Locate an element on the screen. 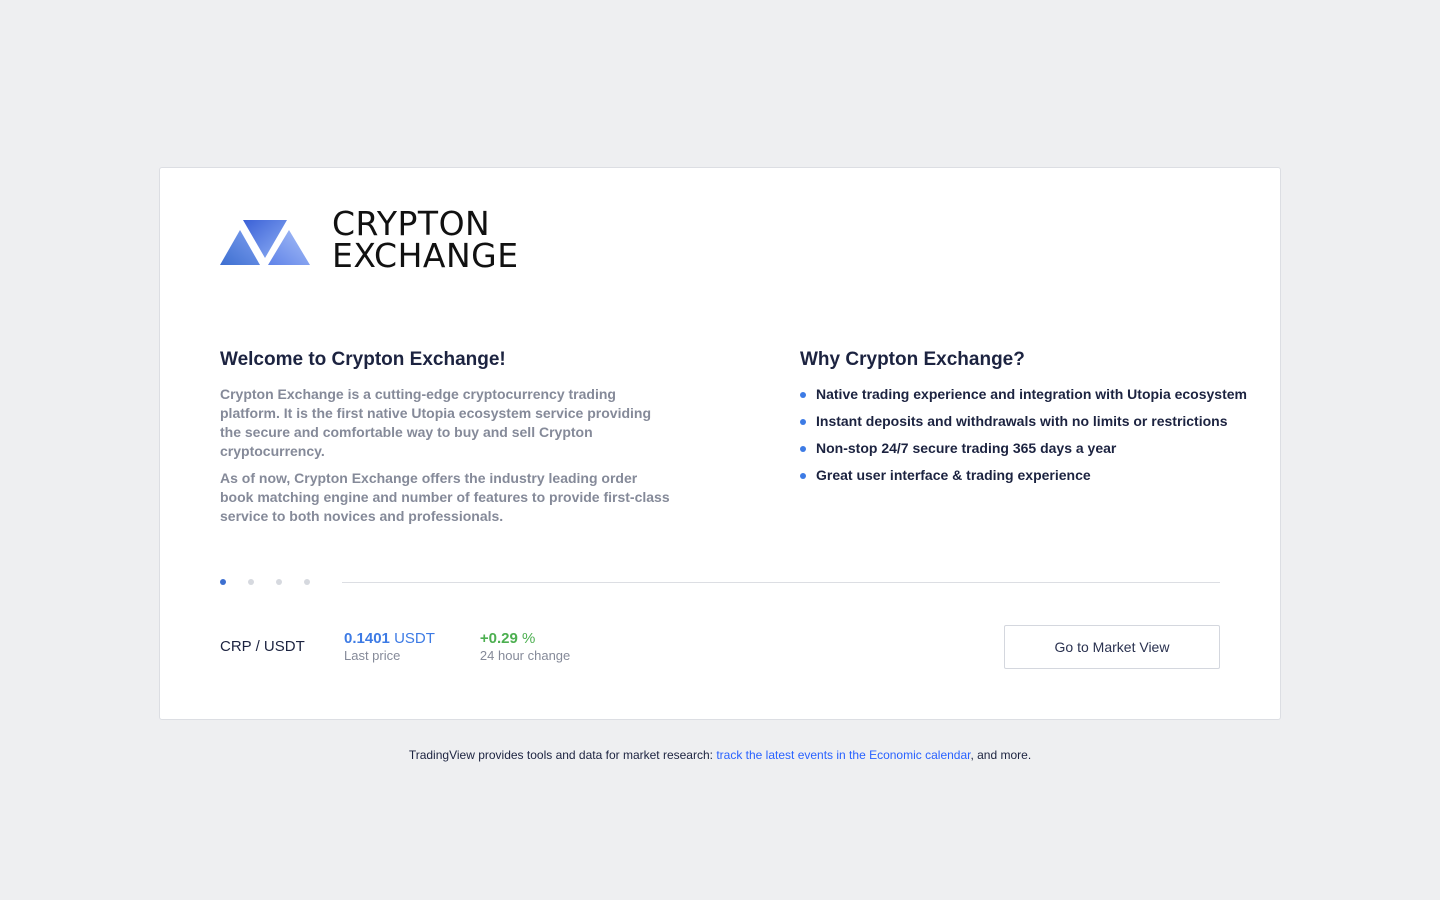  trading-pair: CRP / USDT is located at coordinates (262, 646).